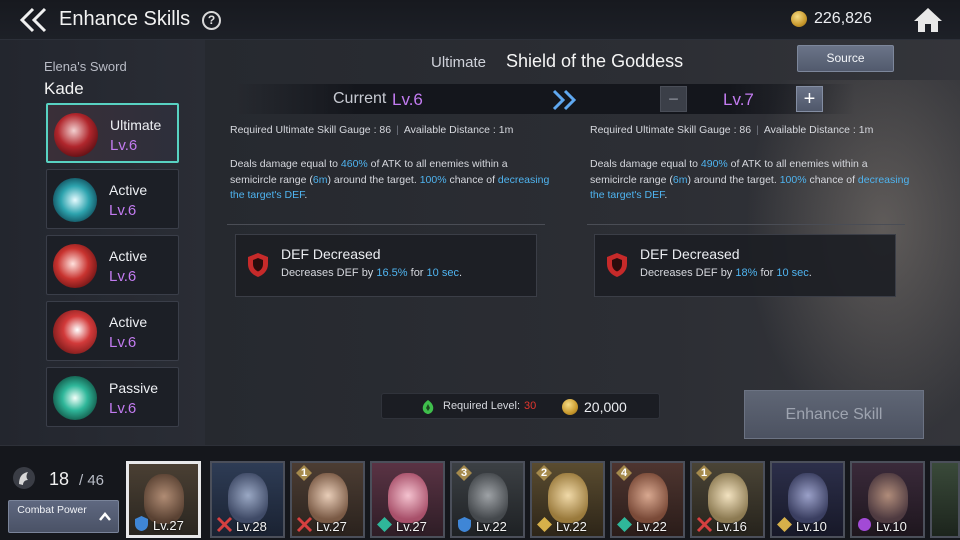 This screenshot has width=960, height=540. What do you see at coordinates (372, 273) in the screenshot?
I see `effect-description: Decreases DEF by 16.5% for 10 sec.` at bounding box center [372, 273].